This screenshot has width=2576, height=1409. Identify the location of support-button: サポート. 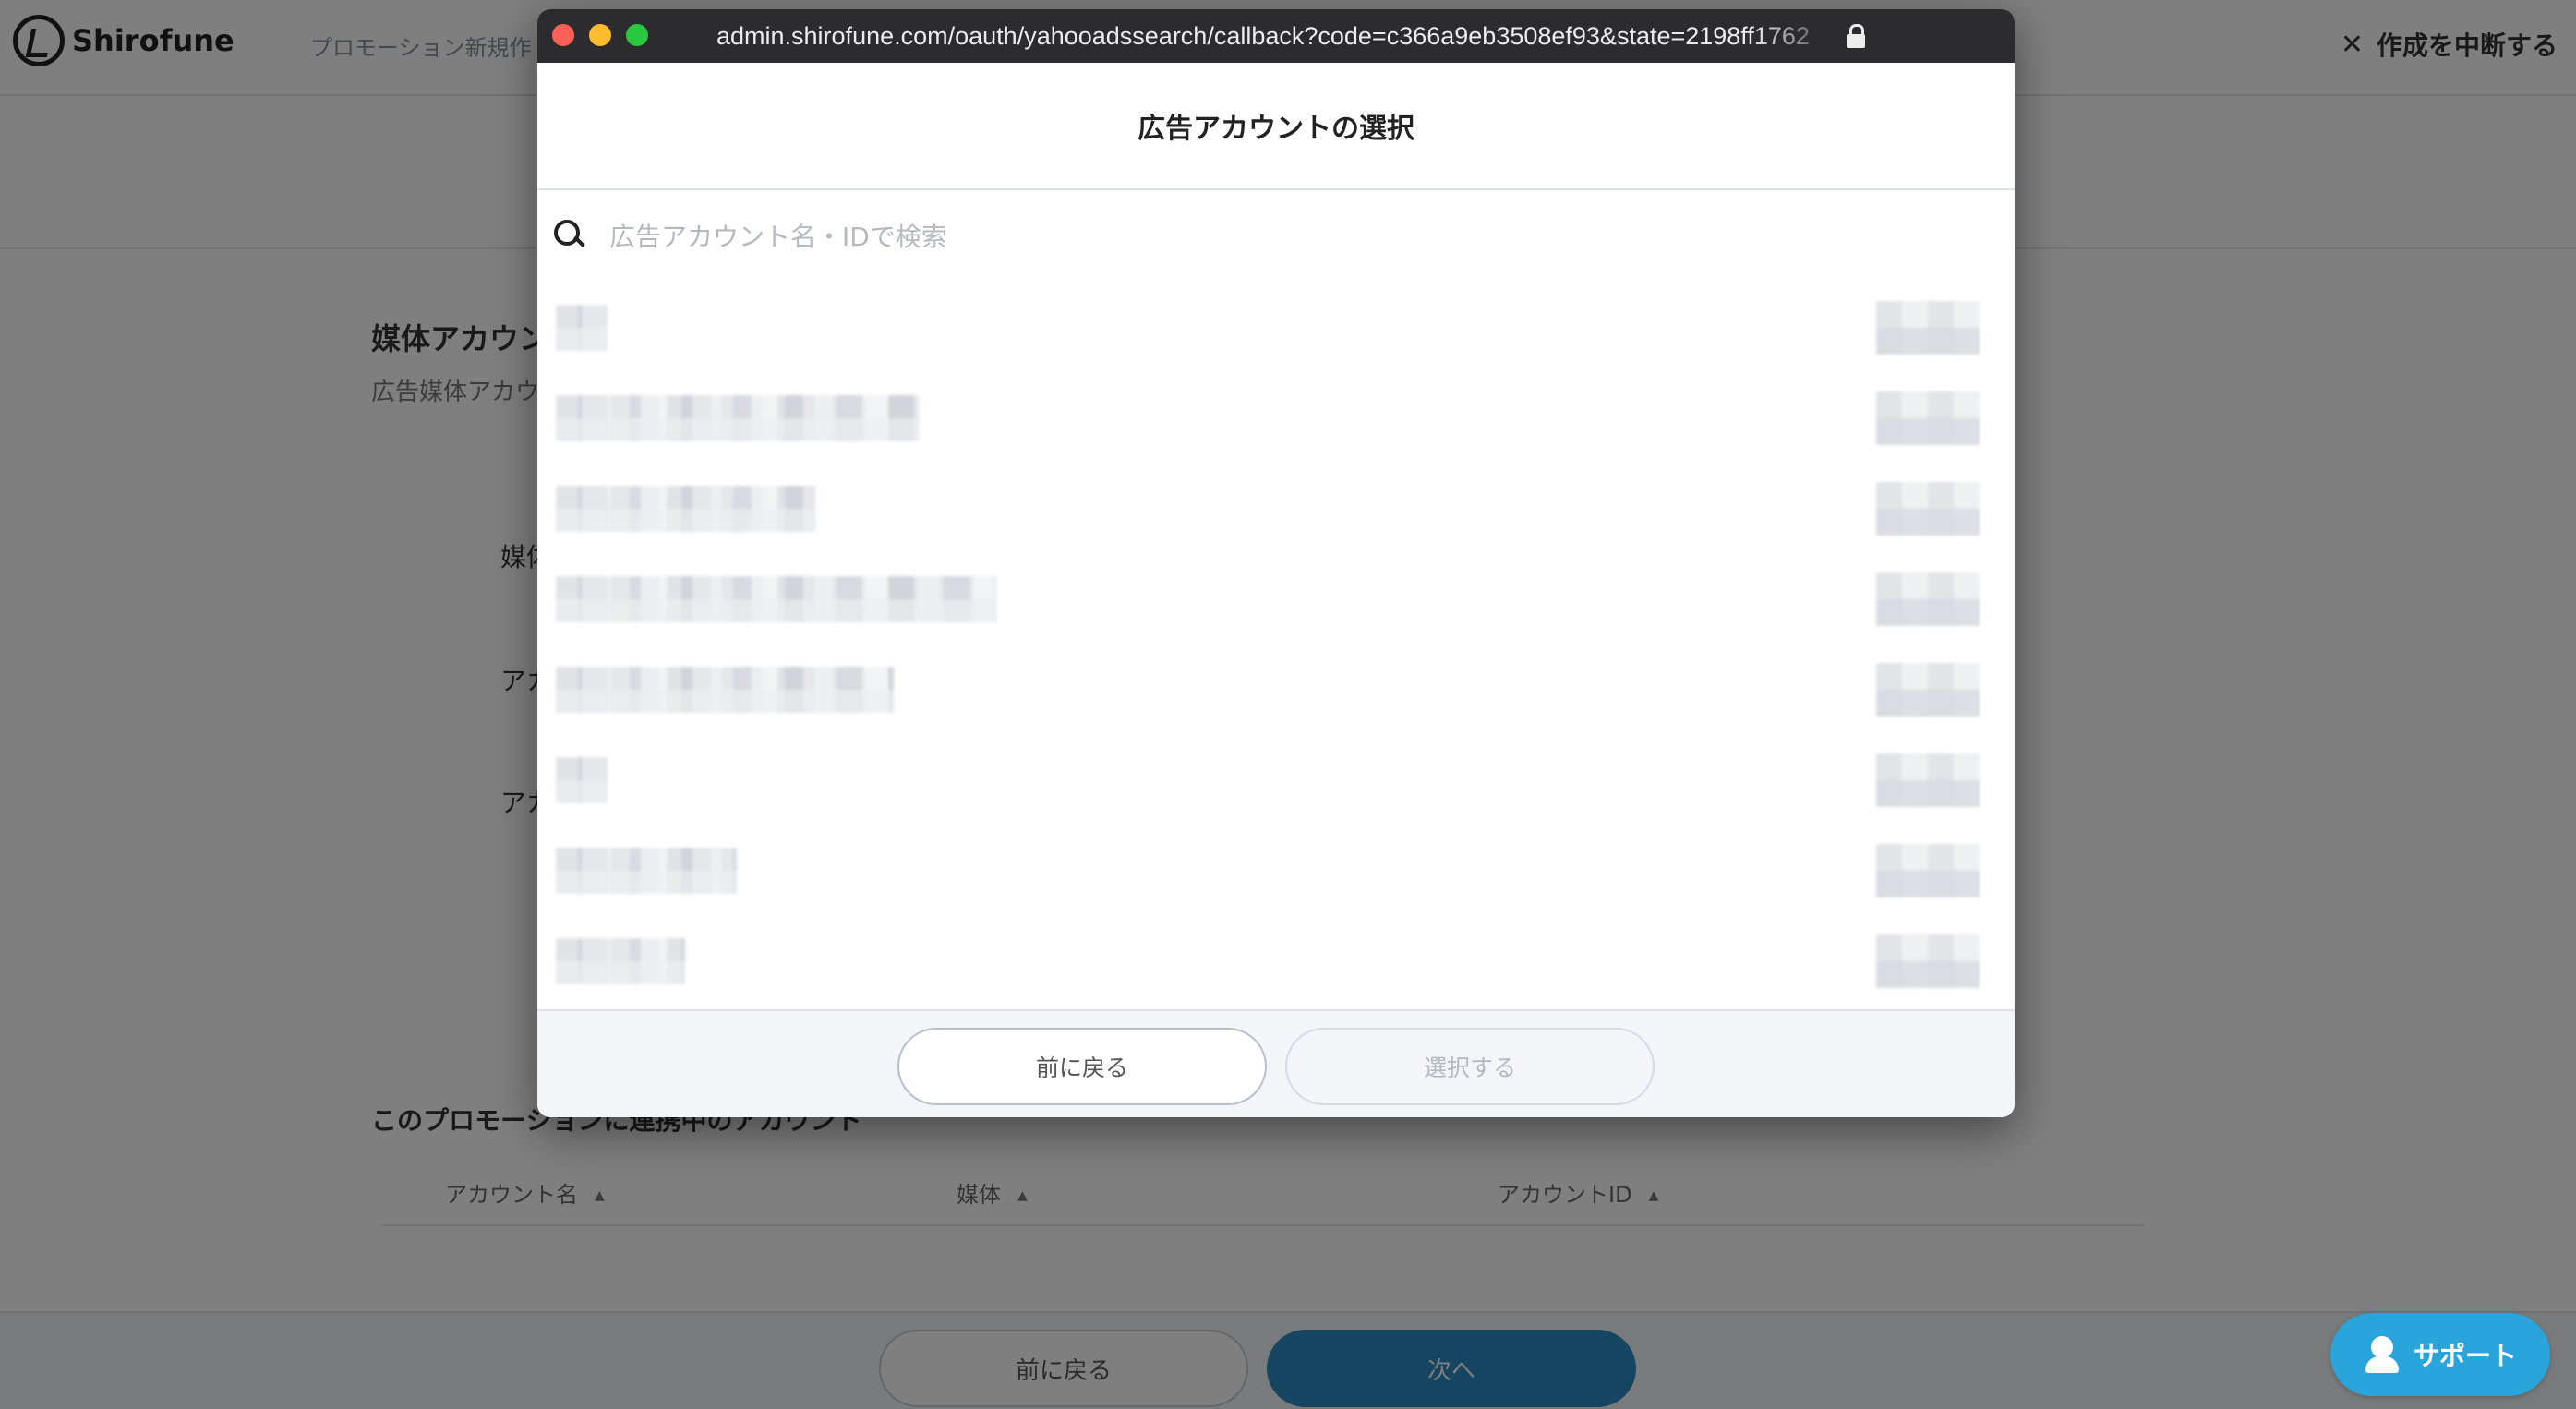
(2440, 1354).